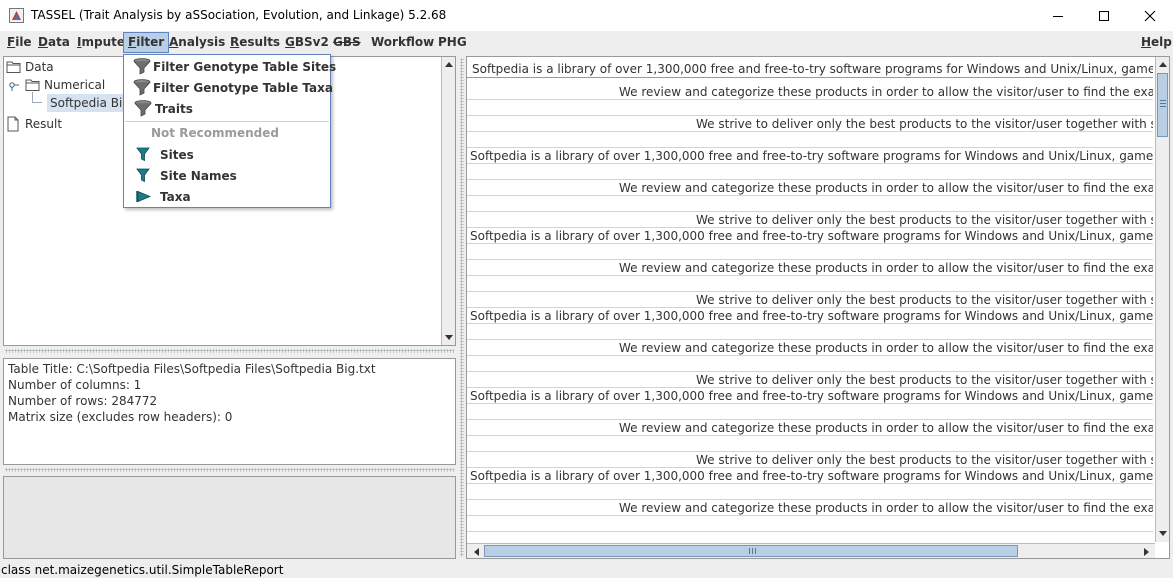 This screenshot has width=1173, height=578. Describe the element at coordinates (120, 417) in the screenshot. I see `info-matrix-size: Matrix size (excludes row headers): 0` at that location.